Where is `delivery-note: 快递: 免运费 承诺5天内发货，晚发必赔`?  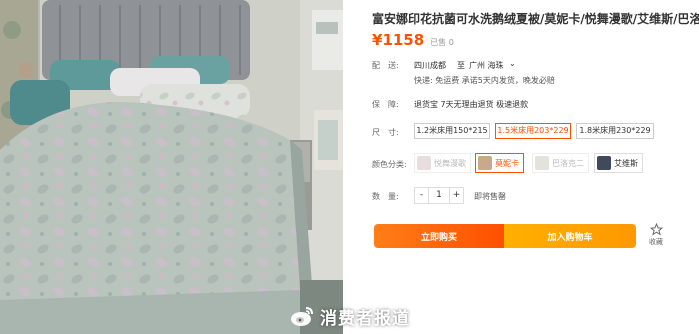 delivery-note: 快递: 免运费 承诺5天内发货，晚发必赔 is located at coordinates (484, 80).